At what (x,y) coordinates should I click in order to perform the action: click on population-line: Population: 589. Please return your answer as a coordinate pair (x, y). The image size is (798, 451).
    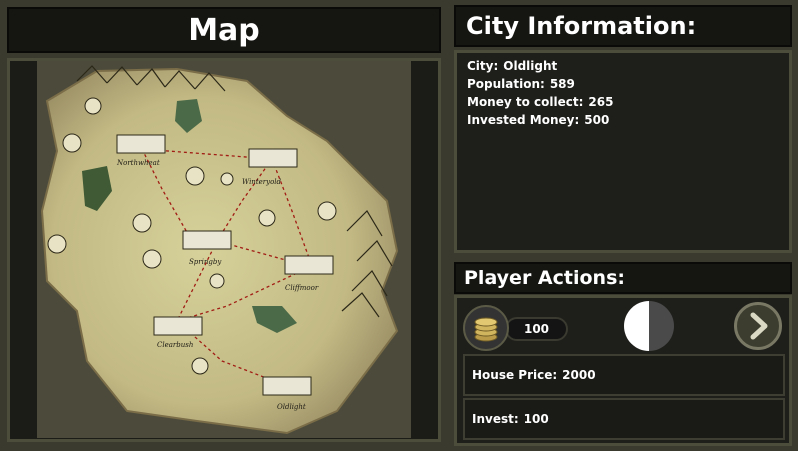
    Looking at the image, I should click on (623, 84).